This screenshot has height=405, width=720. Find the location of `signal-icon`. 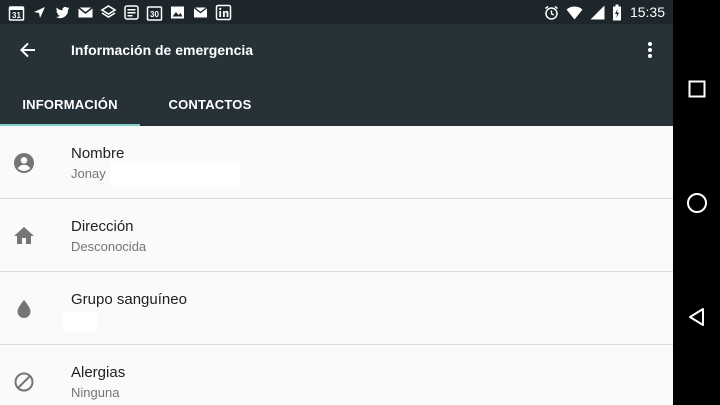

signal-icon is located at coordinates (597, 12).